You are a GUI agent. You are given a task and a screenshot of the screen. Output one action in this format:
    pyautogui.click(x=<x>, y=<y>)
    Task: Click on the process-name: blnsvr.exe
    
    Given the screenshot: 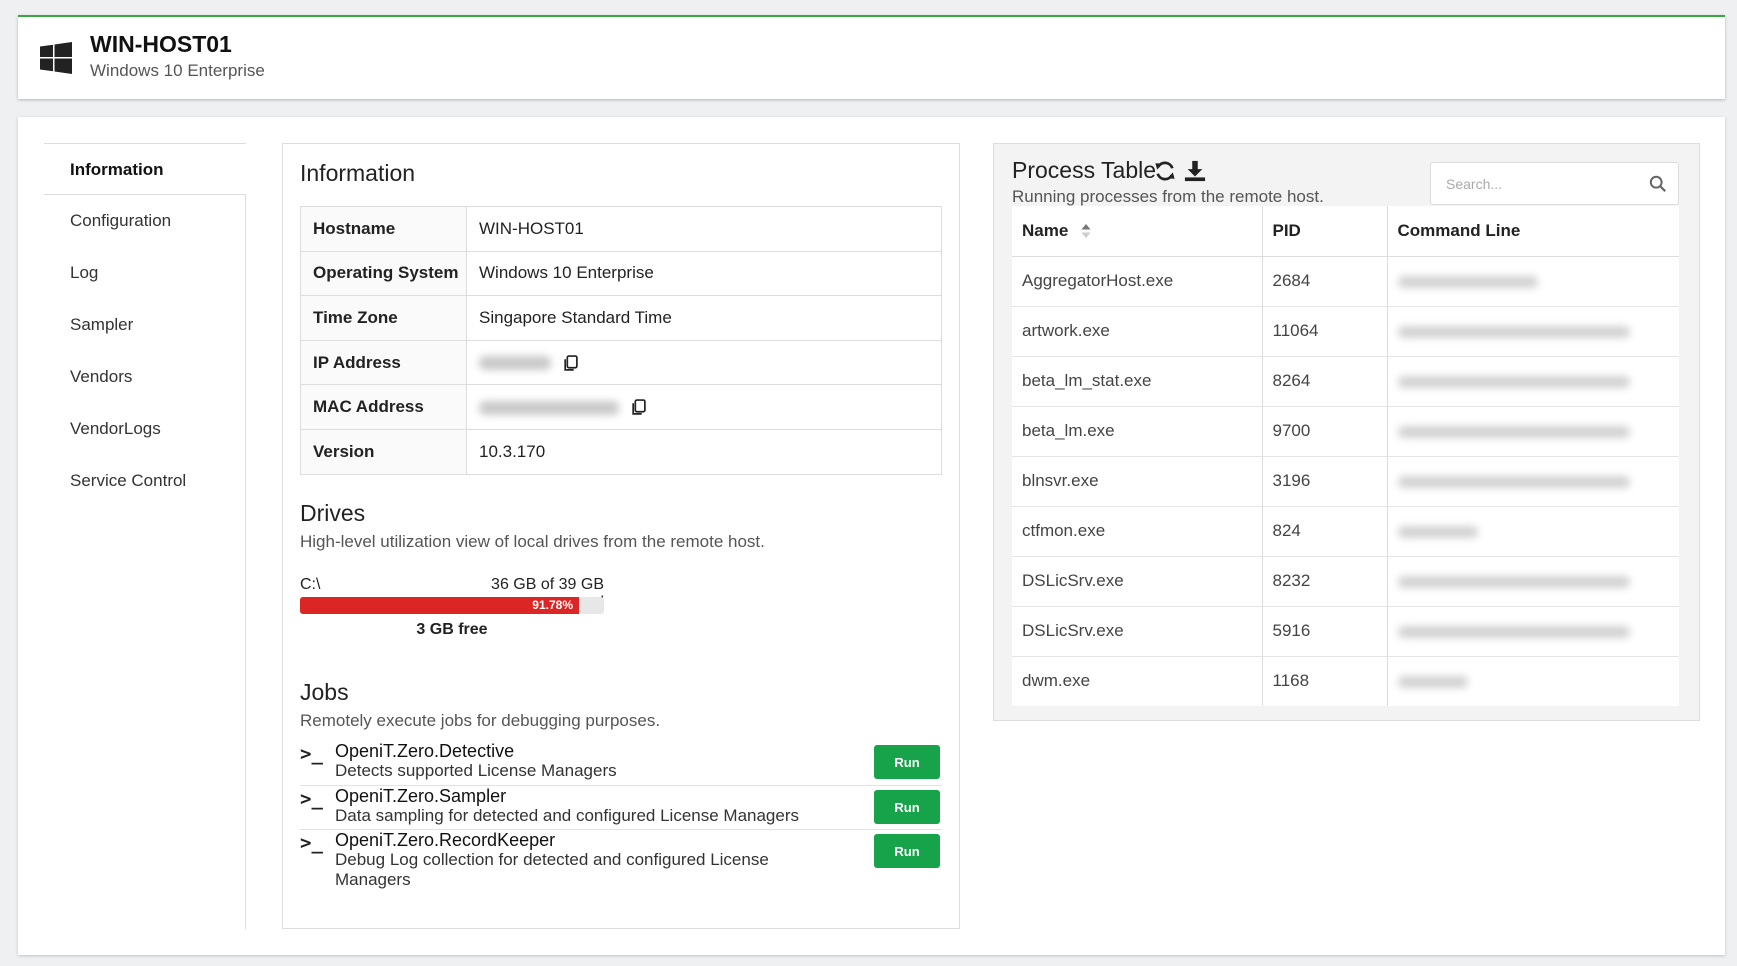 What is the action you would take?
    pyautogui.click(x=1137, y=481)
    